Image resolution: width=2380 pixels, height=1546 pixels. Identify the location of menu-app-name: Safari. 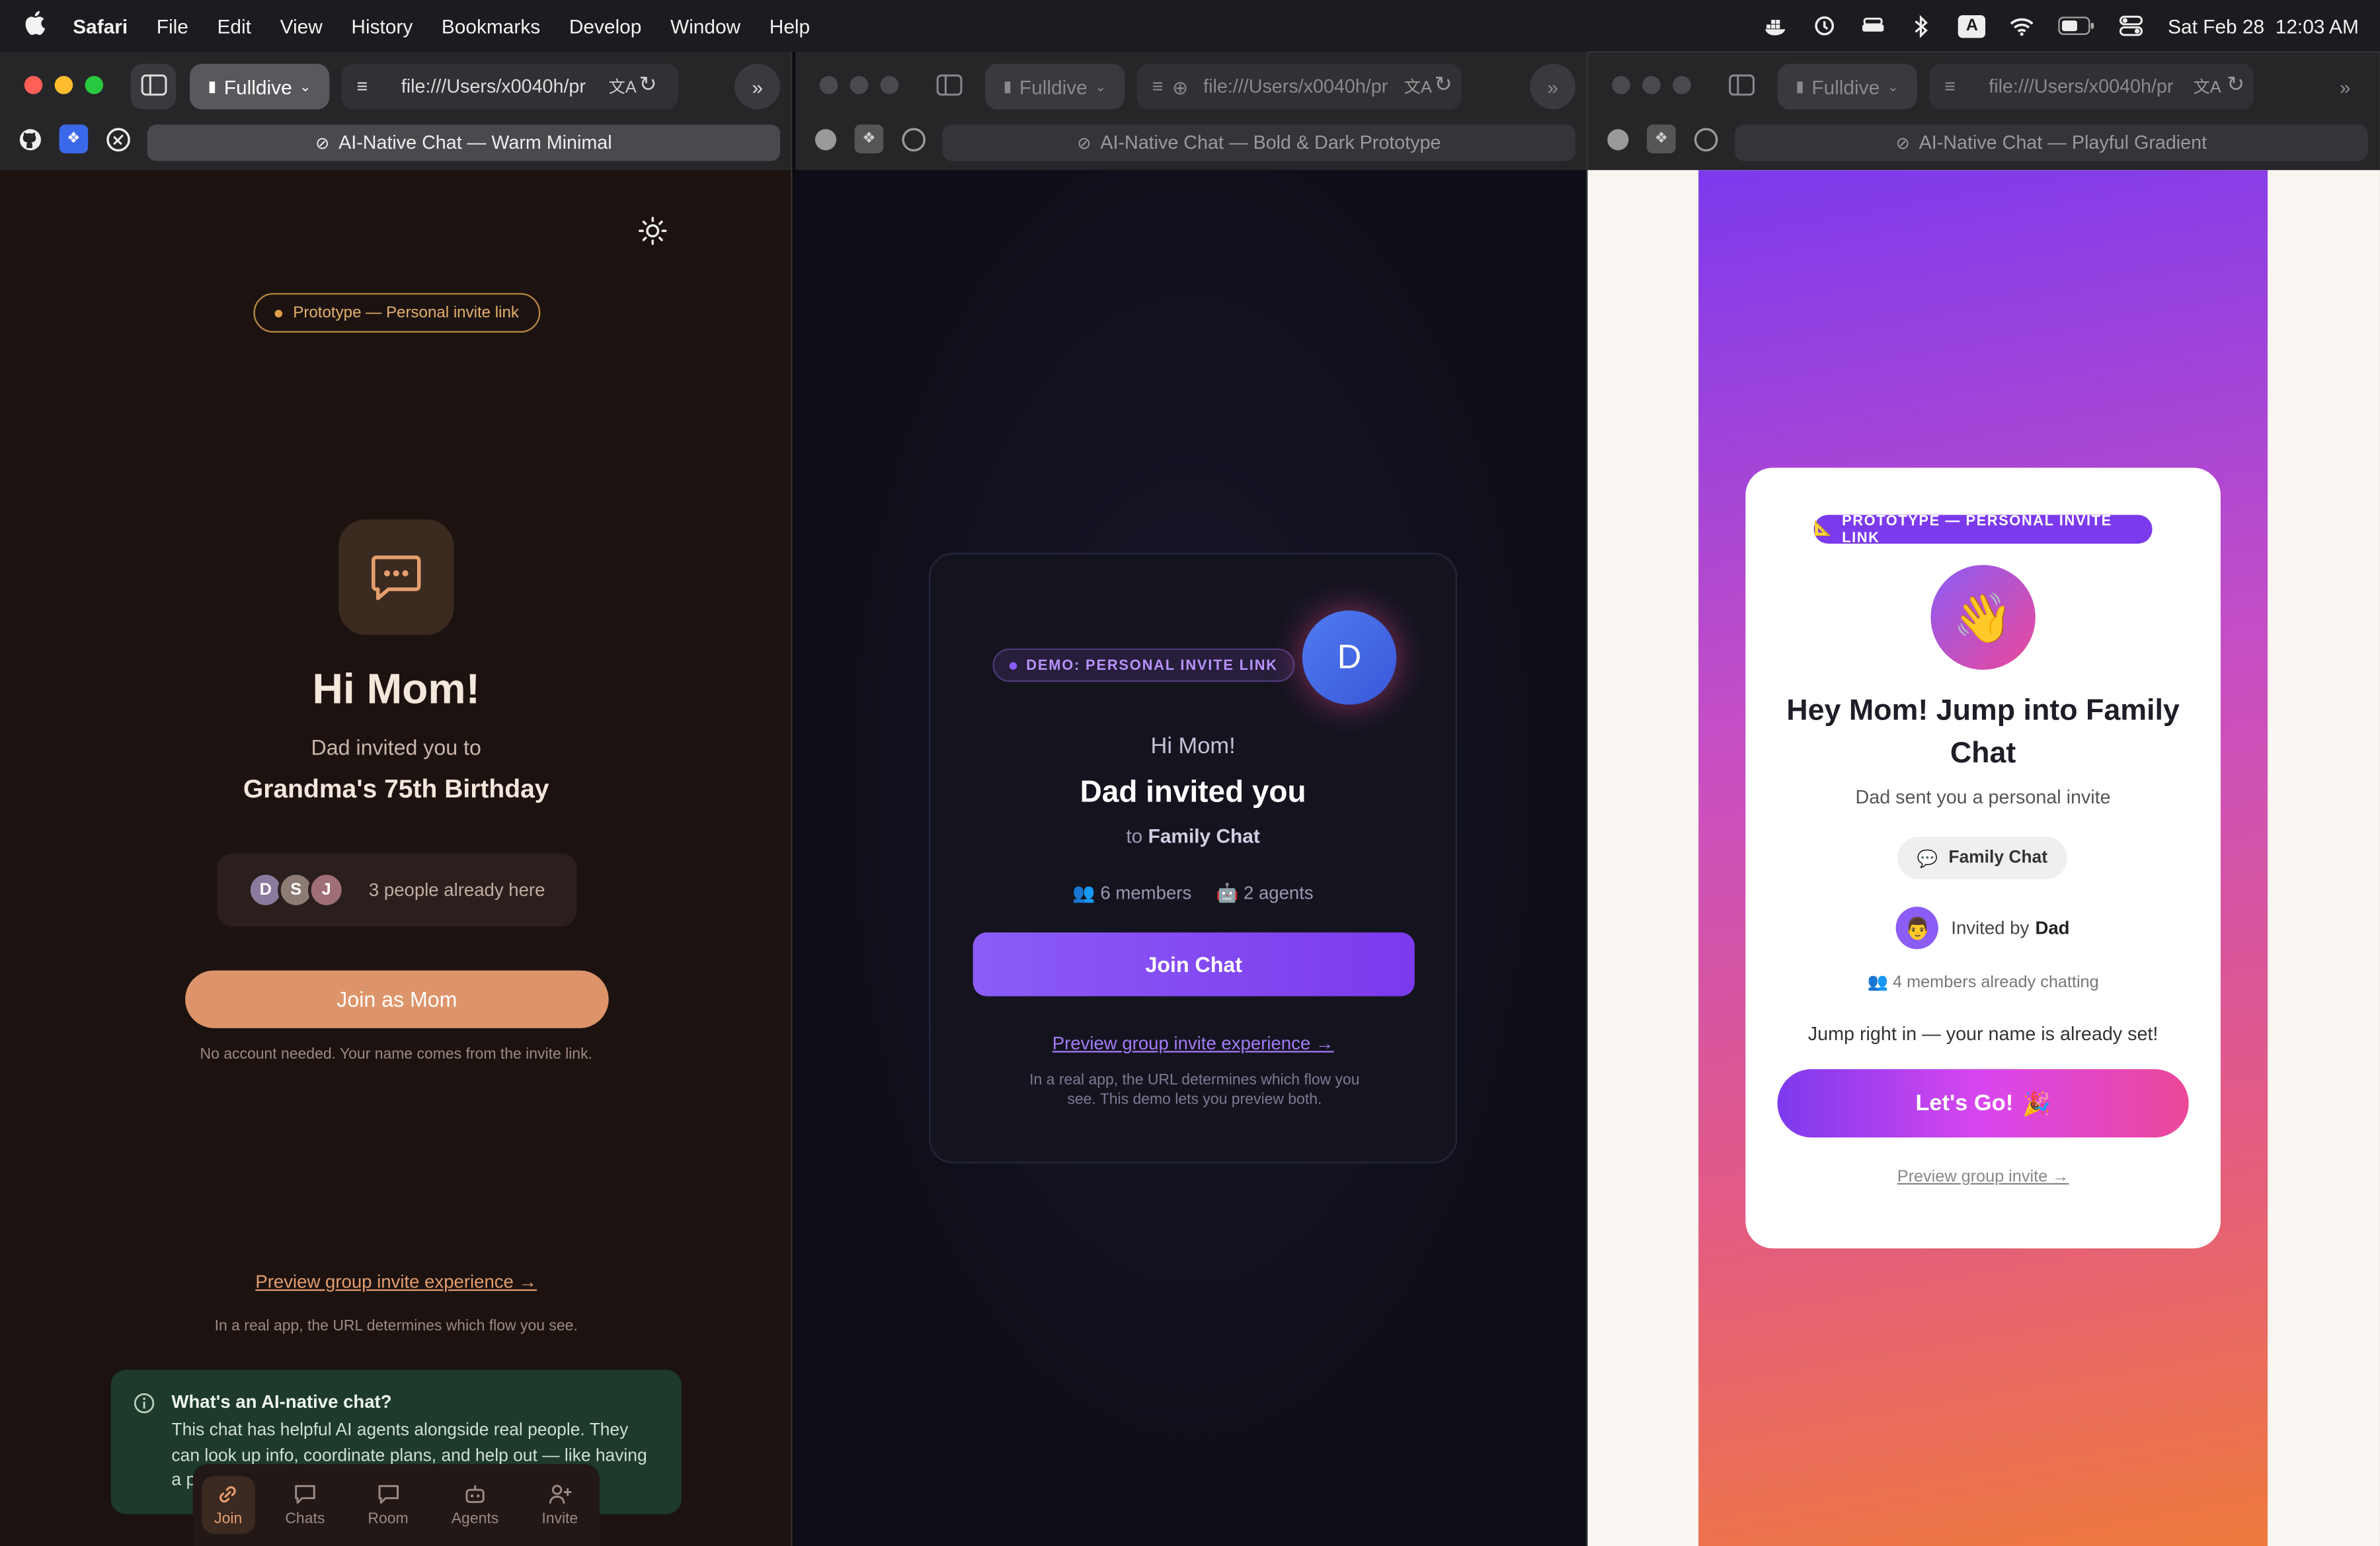
(100, 26).